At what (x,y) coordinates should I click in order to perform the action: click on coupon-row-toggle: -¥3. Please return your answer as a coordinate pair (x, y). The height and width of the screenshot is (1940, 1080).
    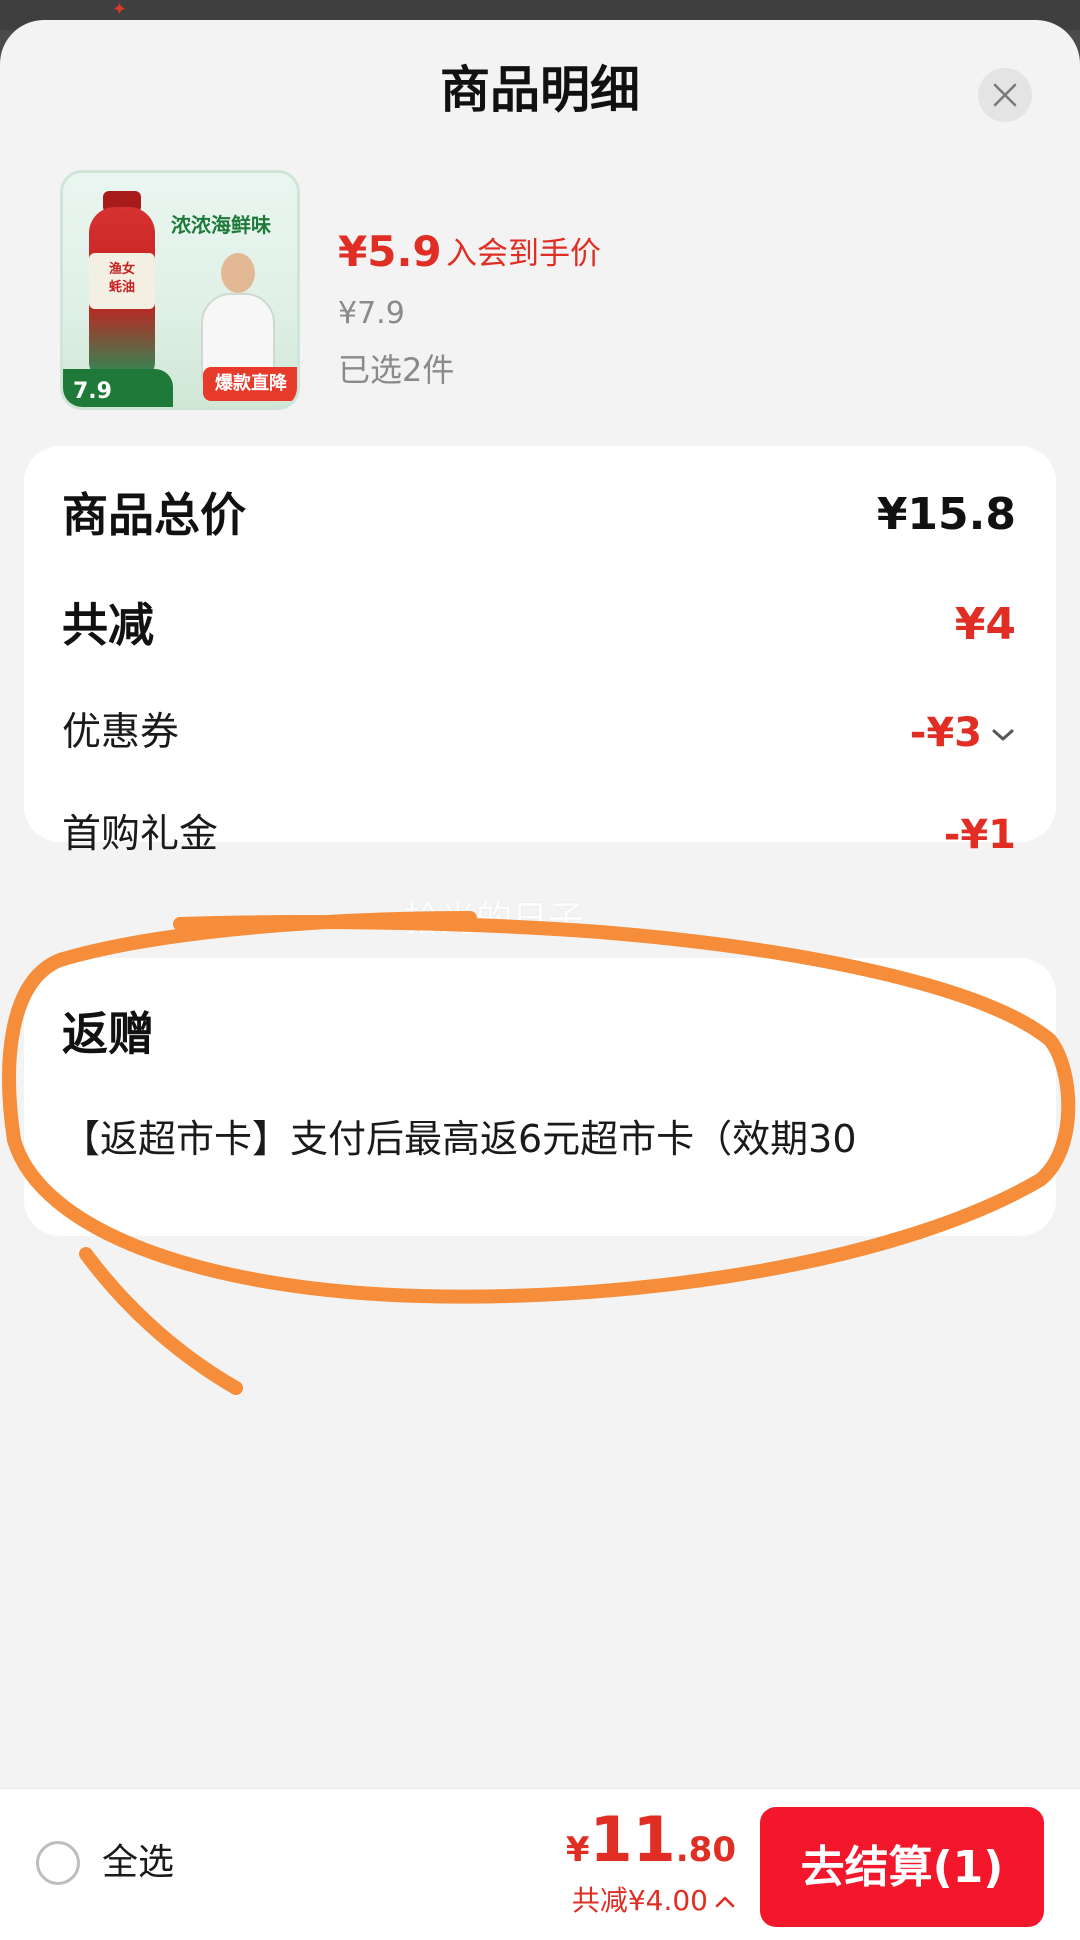
    Looking at the image, I should click on (963, 733).